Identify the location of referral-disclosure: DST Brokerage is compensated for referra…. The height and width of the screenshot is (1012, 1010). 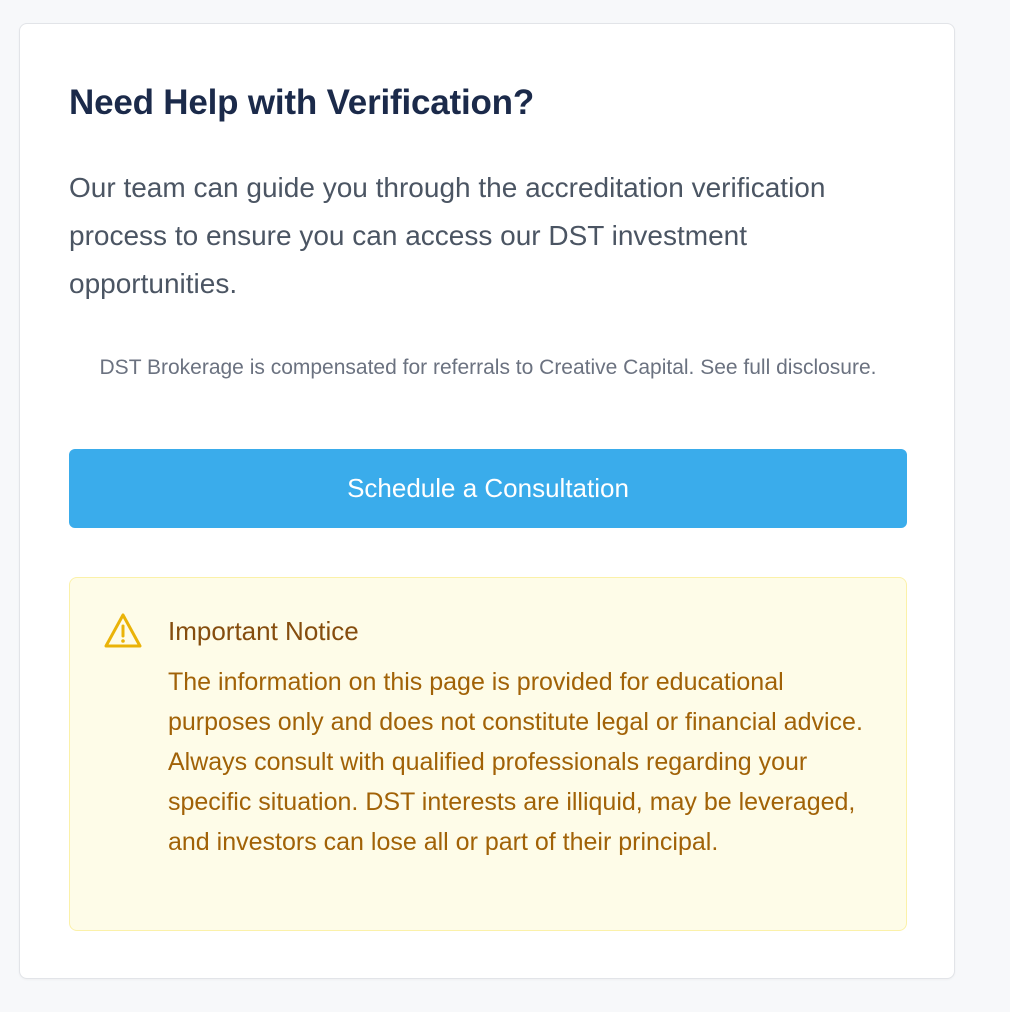
(488, 367).